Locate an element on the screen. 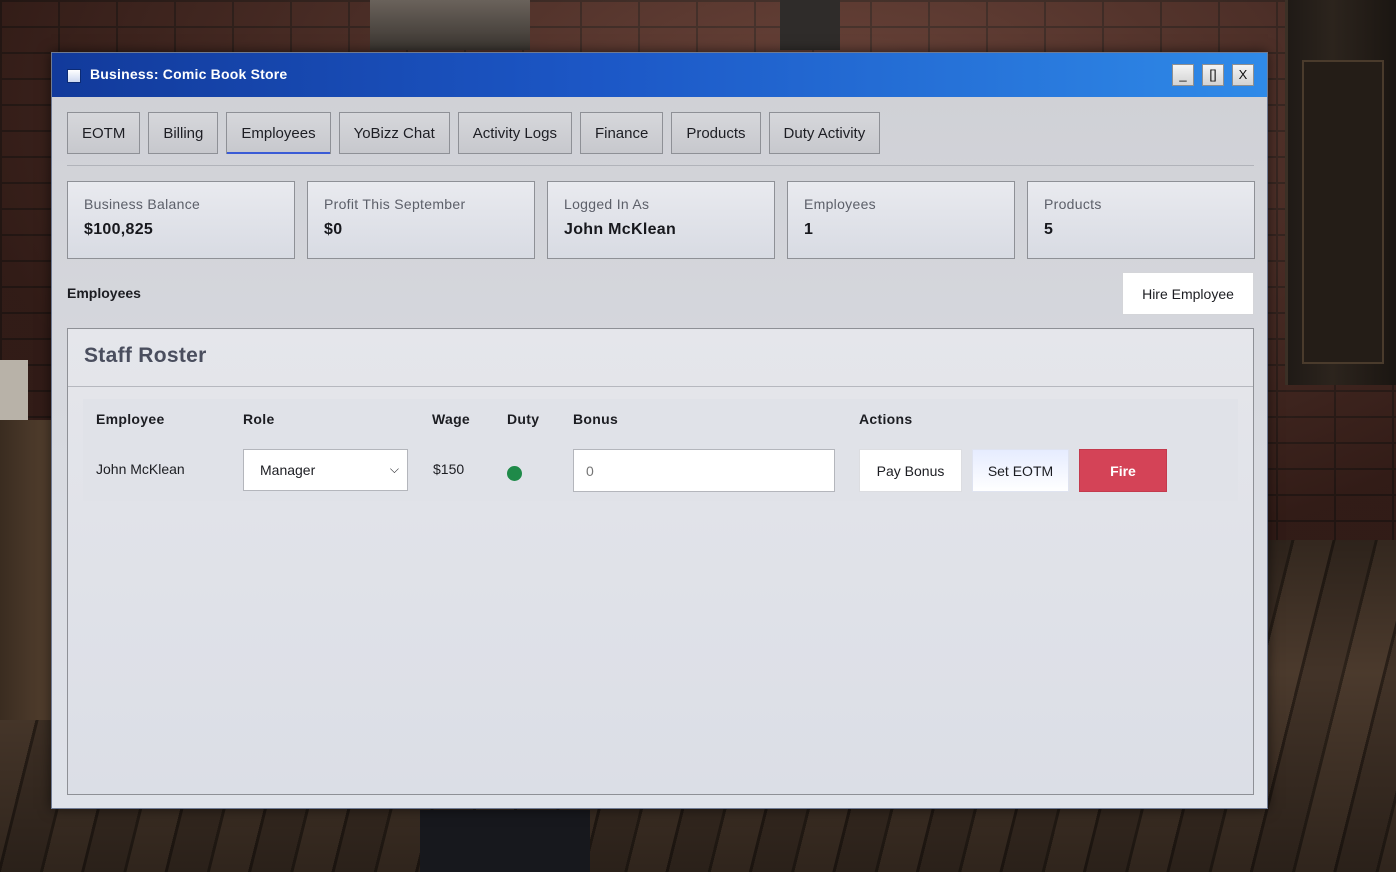 The width and height of the screenshot is (1396, 872). stat-label: Business Balance is located at coordinates (142, 204).